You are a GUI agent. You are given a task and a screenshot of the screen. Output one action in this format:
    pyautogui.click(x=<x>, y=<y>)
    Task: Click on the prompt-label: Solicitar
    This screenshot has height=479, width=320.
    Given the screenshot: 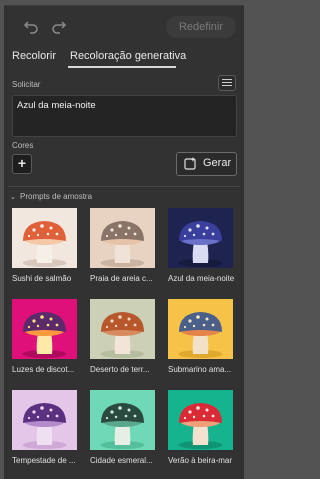 What is the action you would take?
    pyautogui.click(x=26, y=84)
    